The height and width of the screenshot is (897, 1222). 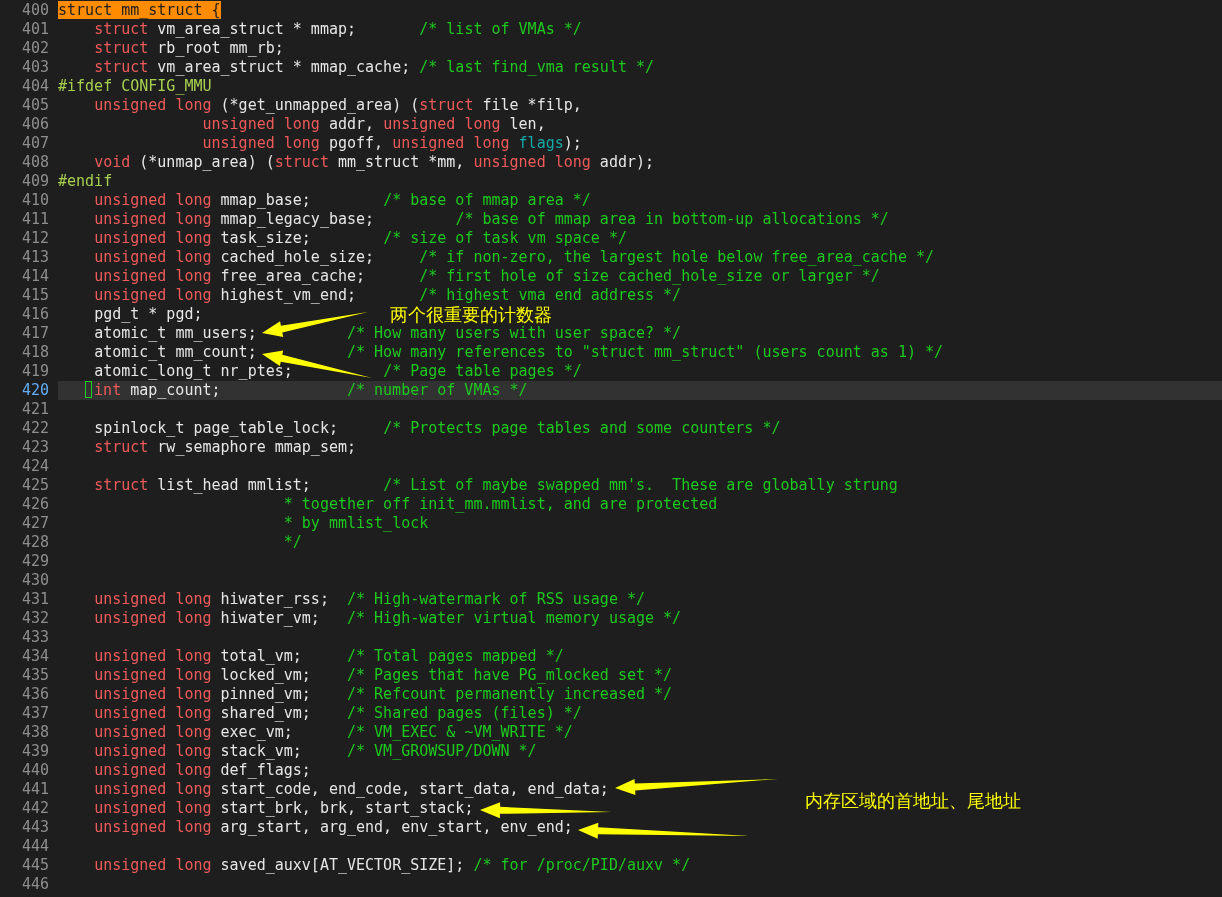 What do you see at coordinates (582, 865) in the screenshot?
I see `code-comment: /* for /proc/PID/auxv */` at bounding box center [582, 865].